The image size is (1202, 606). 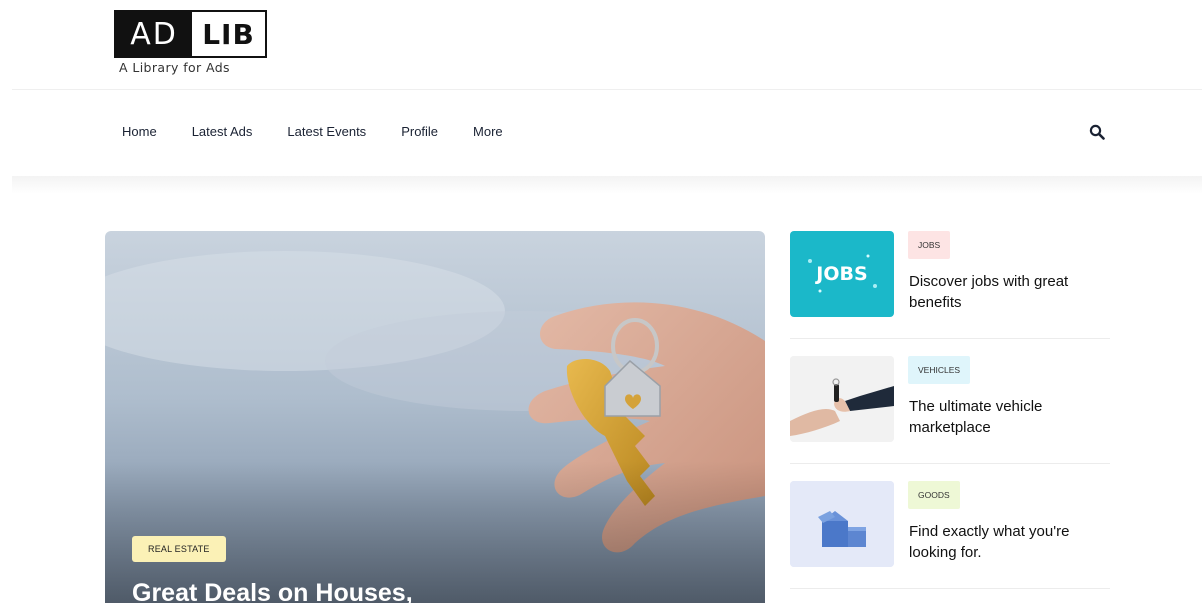 I want to click on nav-item-latest-events: Latest Events, so click(x=326, y=131).